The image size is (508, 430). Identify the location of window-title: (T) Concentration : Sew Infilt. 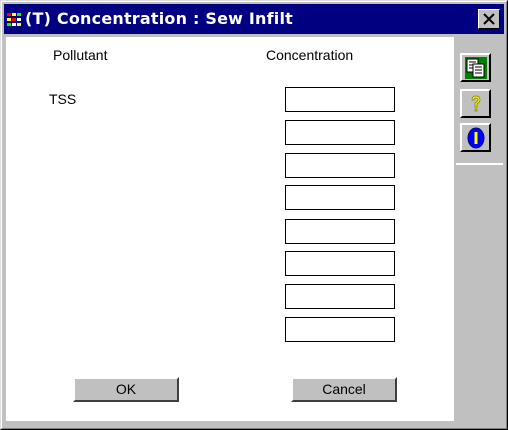
(159, 18).